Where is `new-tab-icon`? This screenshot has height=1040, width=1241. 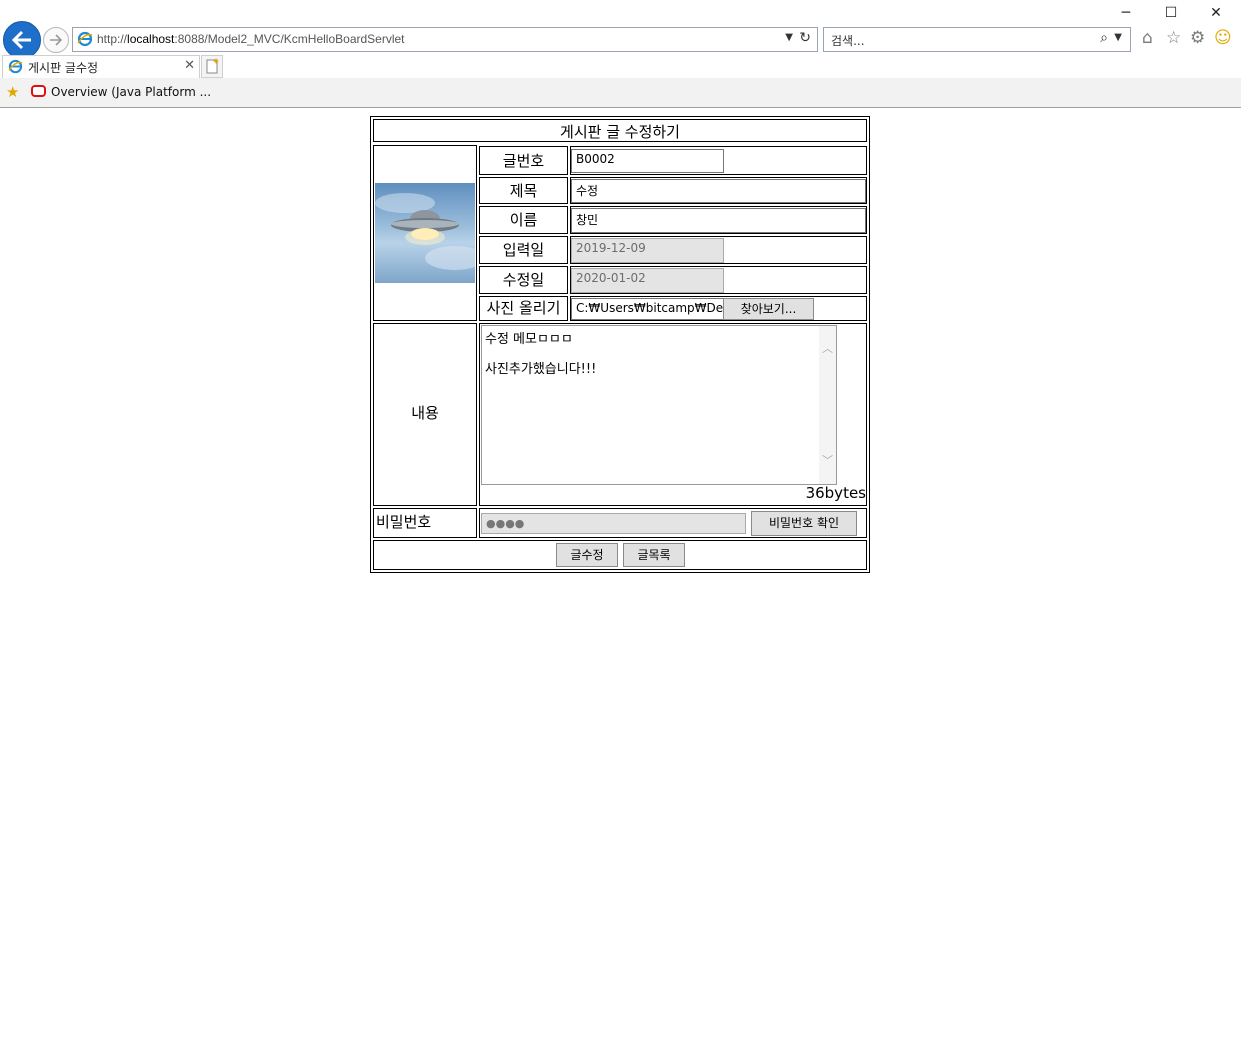
new-tab-icon is located at coordinates (212, 66).